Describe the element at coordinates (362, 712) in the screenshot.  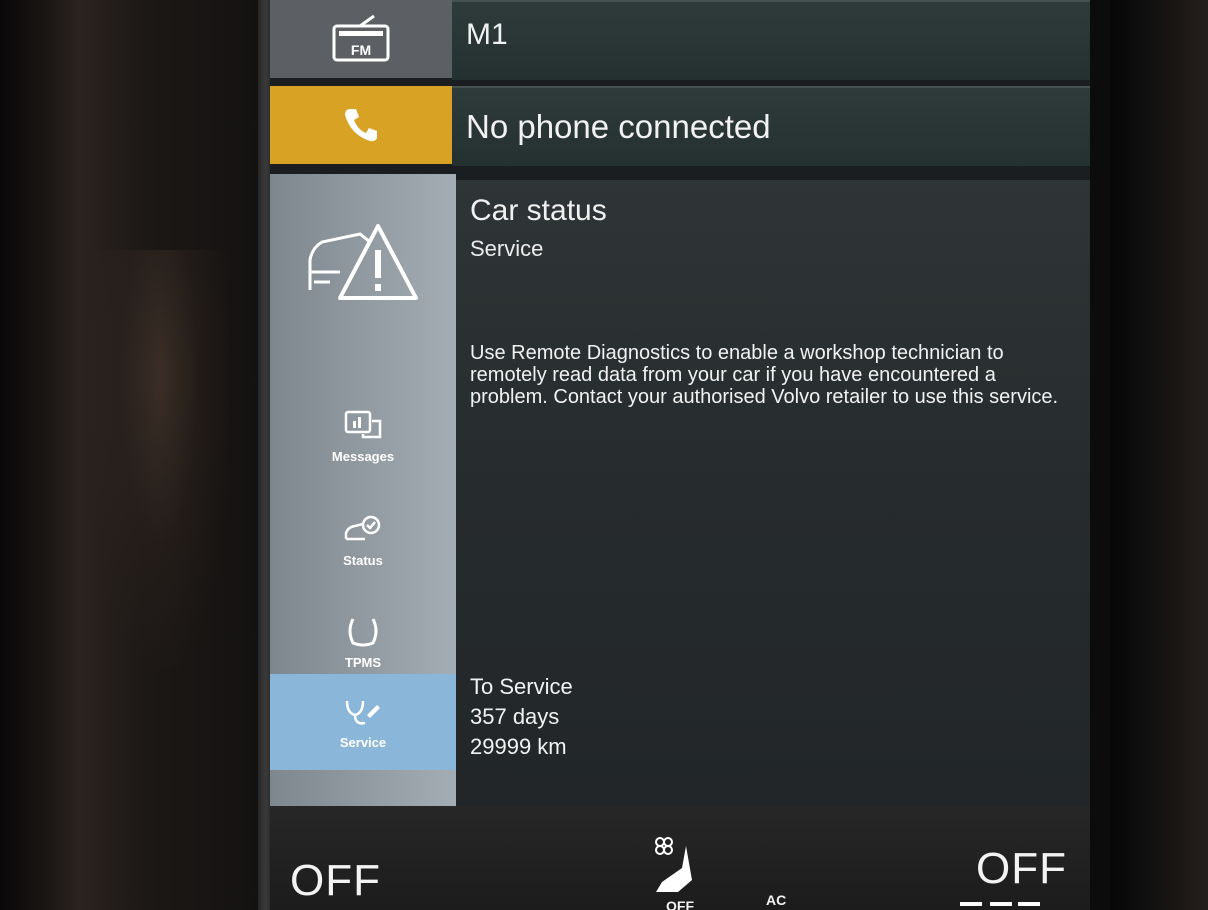
I see `service-icon` at that location.